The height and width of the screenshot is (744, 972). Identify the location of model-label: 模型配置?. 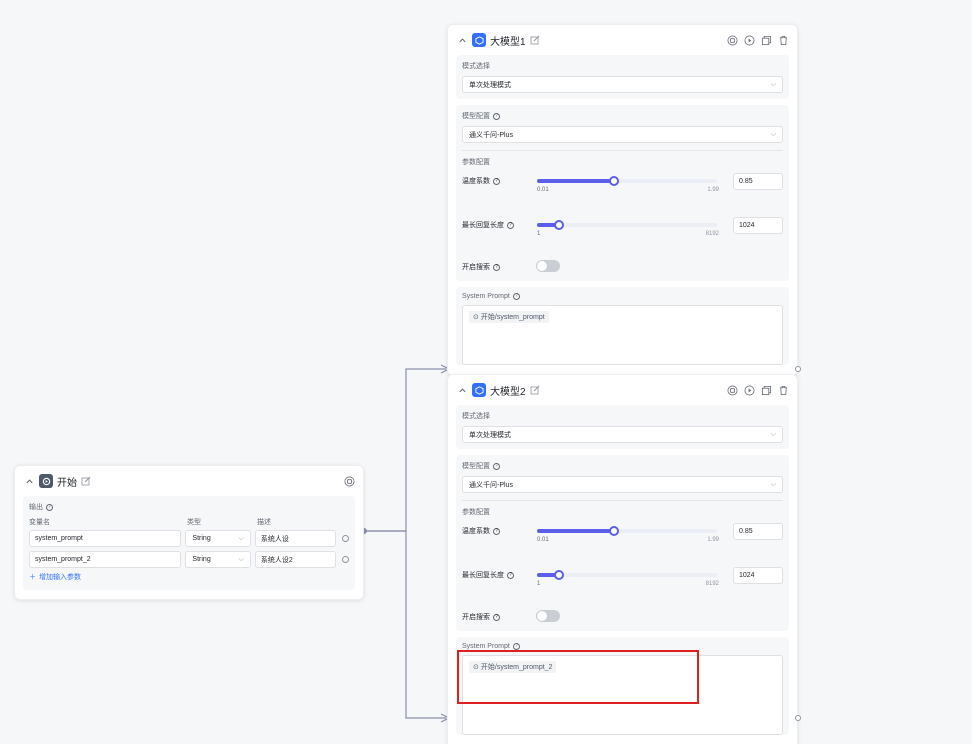
(622, 116).